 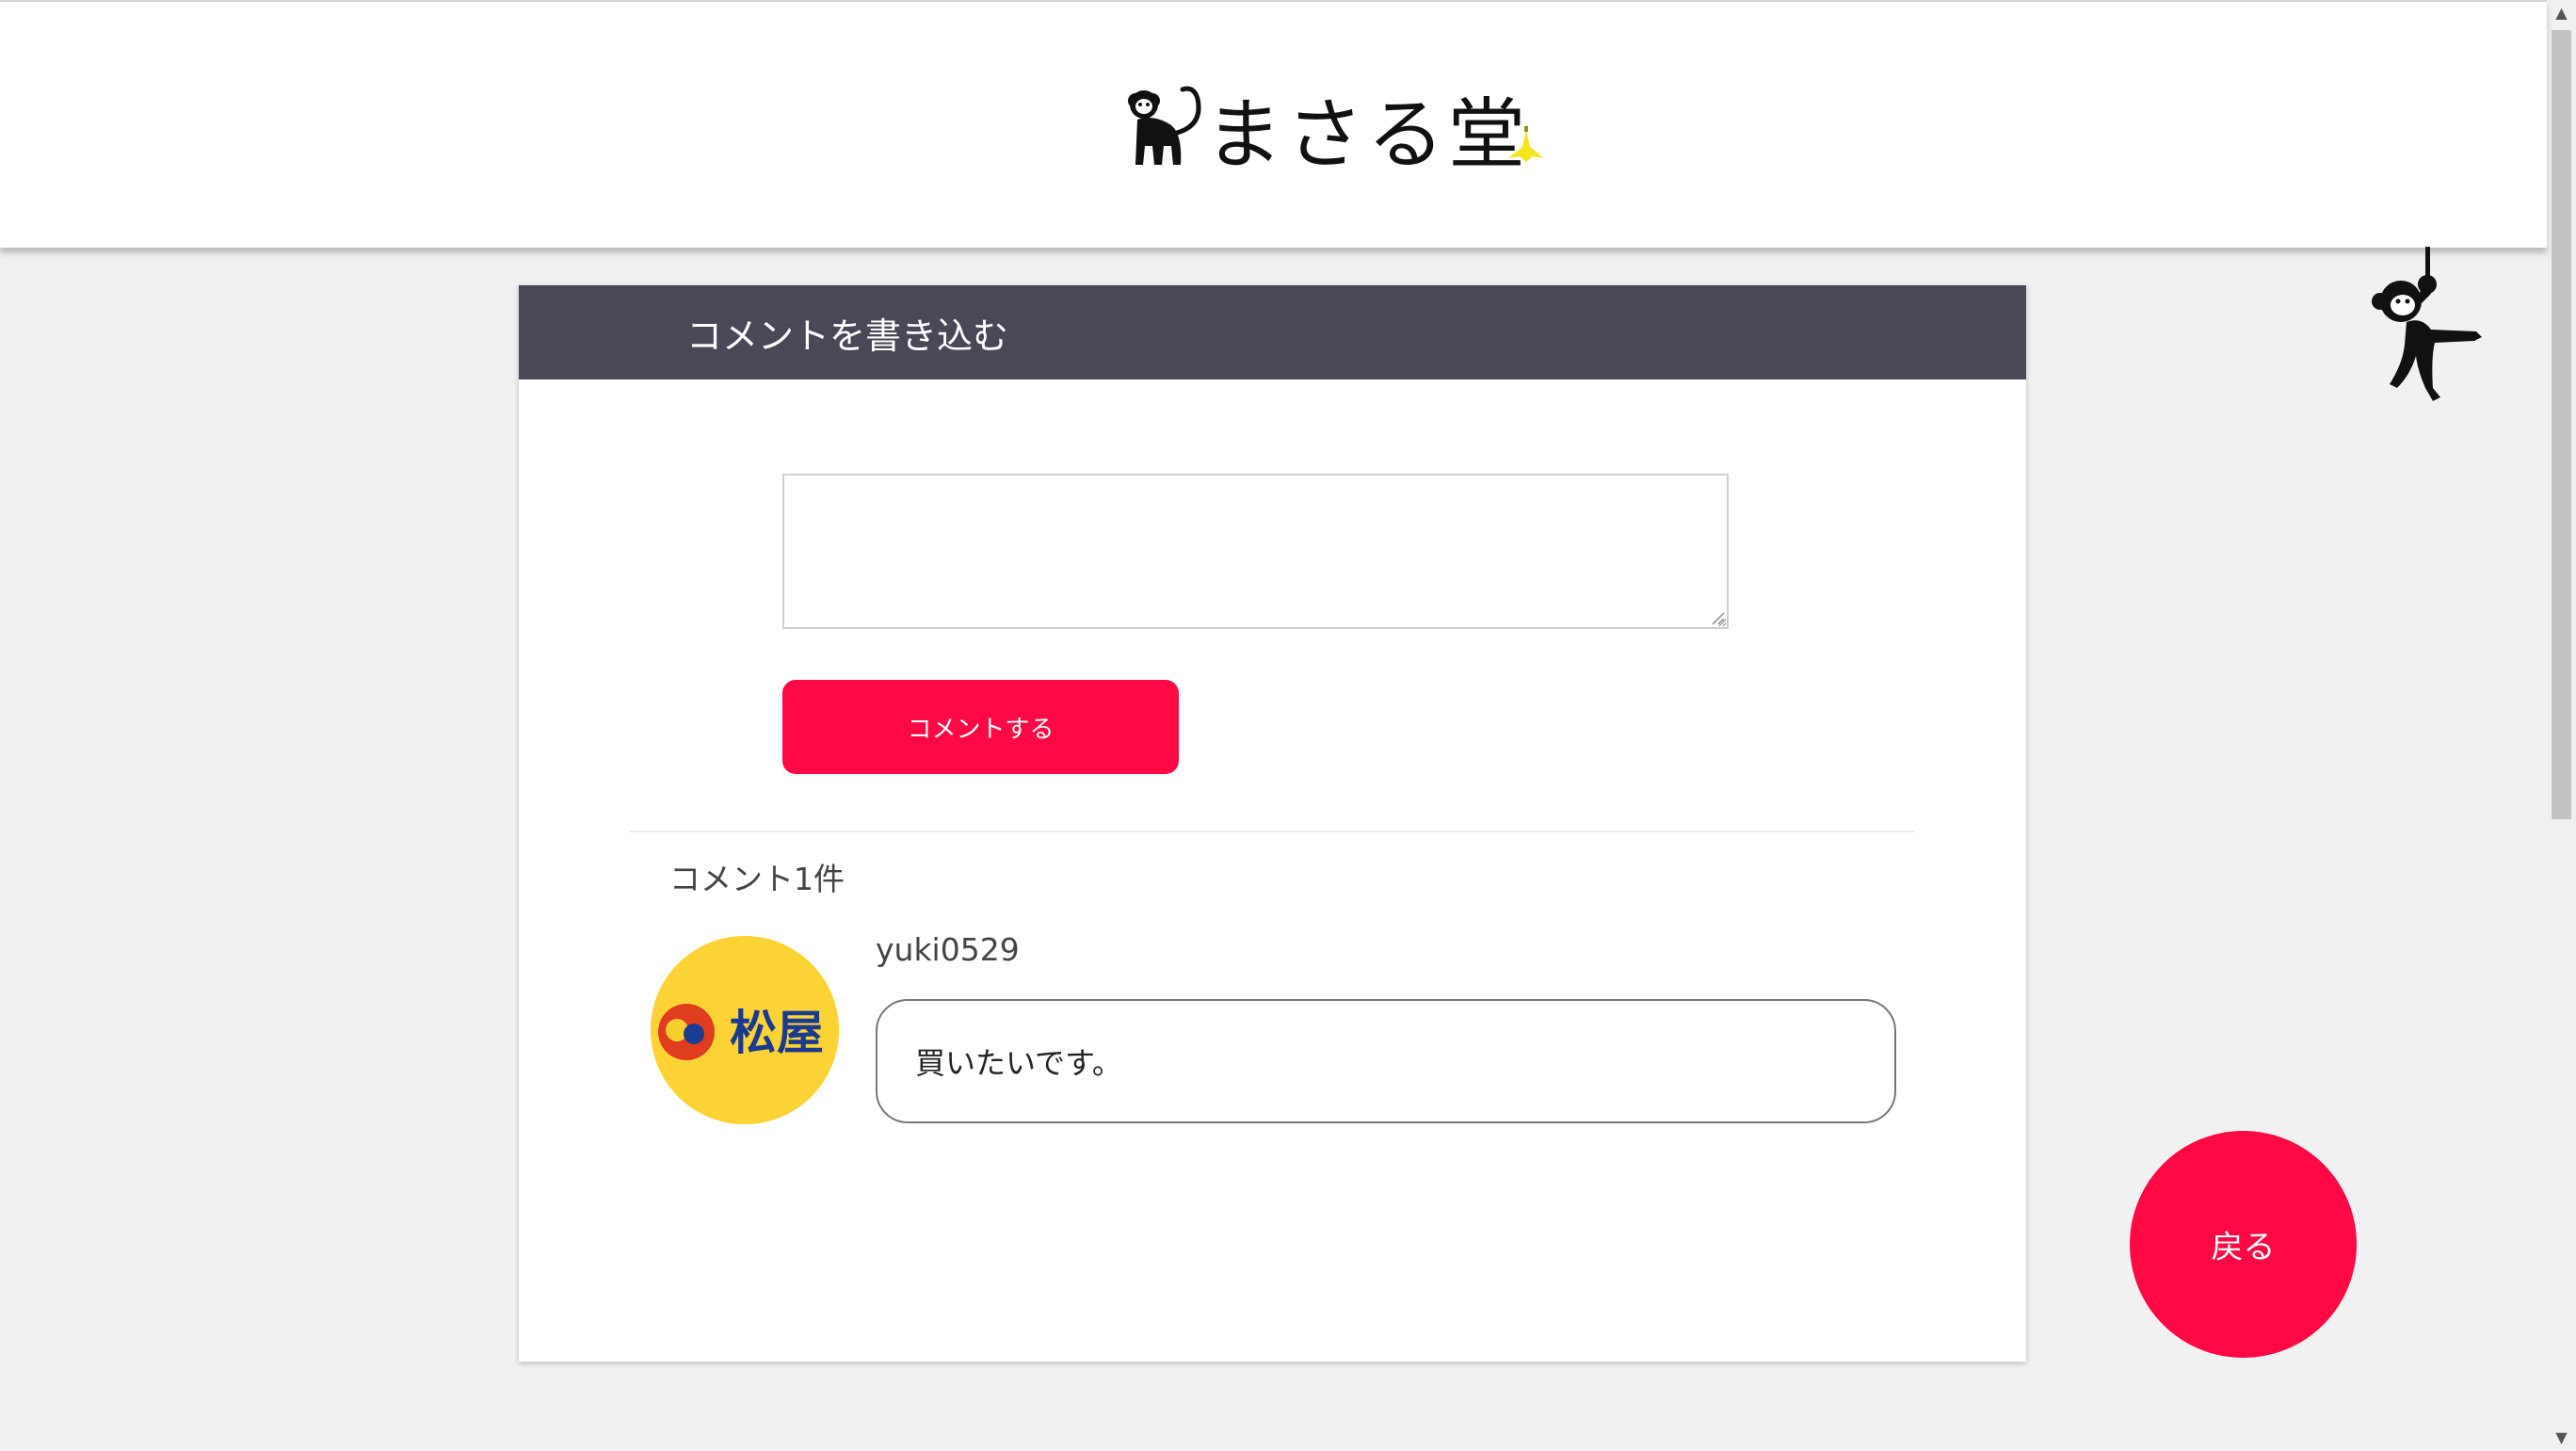 What do you see at coordinates (1386, 1061) in the screenshot?
I see `comment-bubble: 買いたいです。` at bounding box center [1386, 1061].